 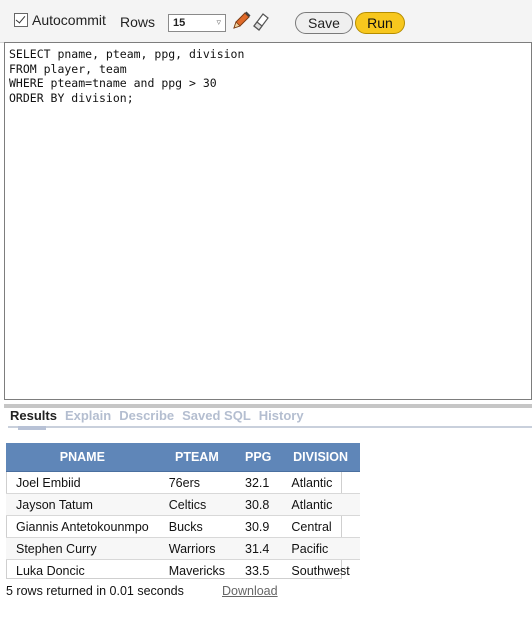 What do you see at coordinates (216, 415) in the screenshot?
I see `tab-saved-sql: Saved SQL` at bounding box center [216, 415].